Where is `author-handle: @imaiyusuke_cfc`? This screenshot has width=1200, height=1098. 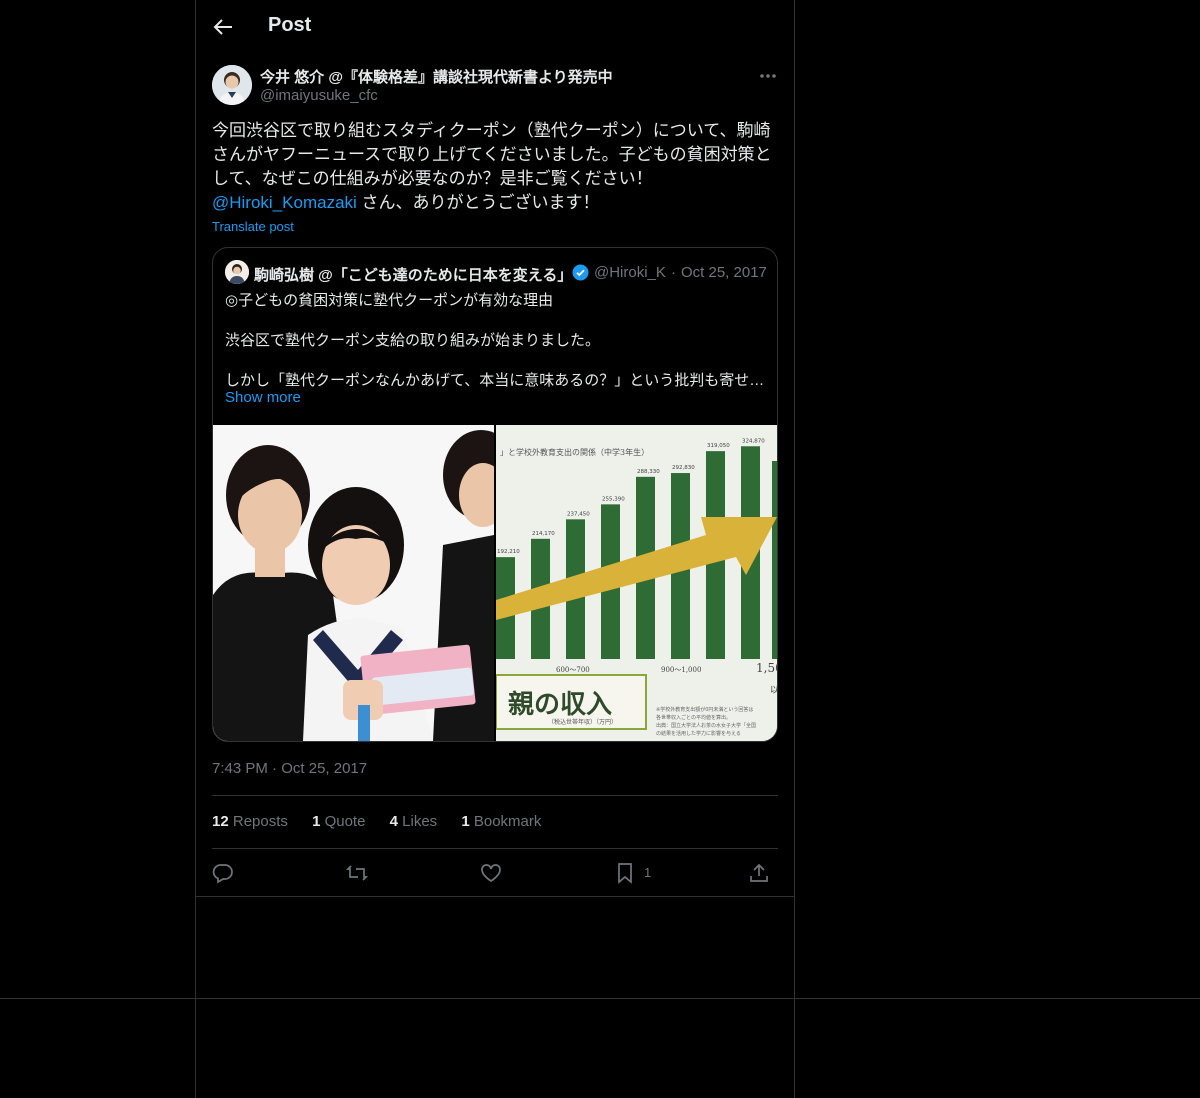 author-handle: @imaiyusuke_cfc is located at coordinates (319, 95).